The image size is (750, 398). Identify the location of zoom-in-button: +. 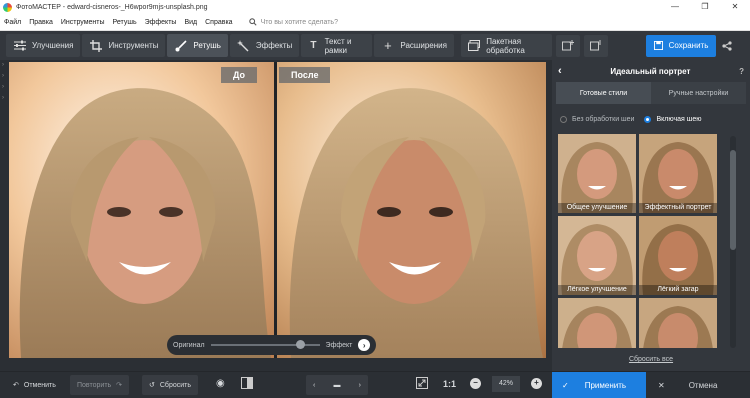
(536, 383).